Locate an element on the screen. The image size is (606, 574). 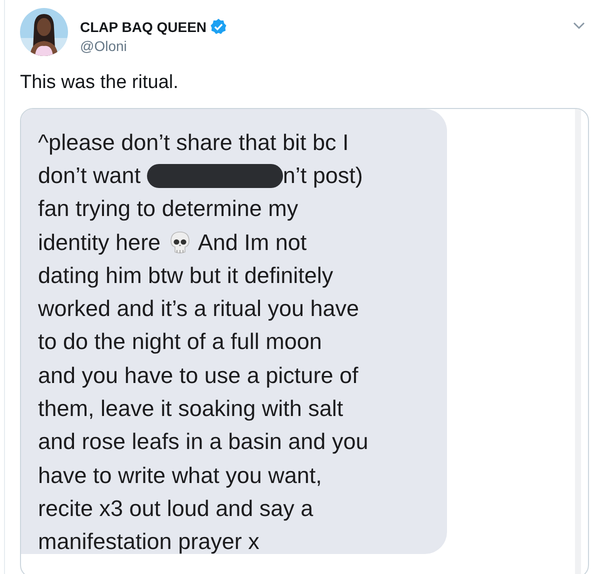
message-text: identity here is located at coordinates (100, 243).